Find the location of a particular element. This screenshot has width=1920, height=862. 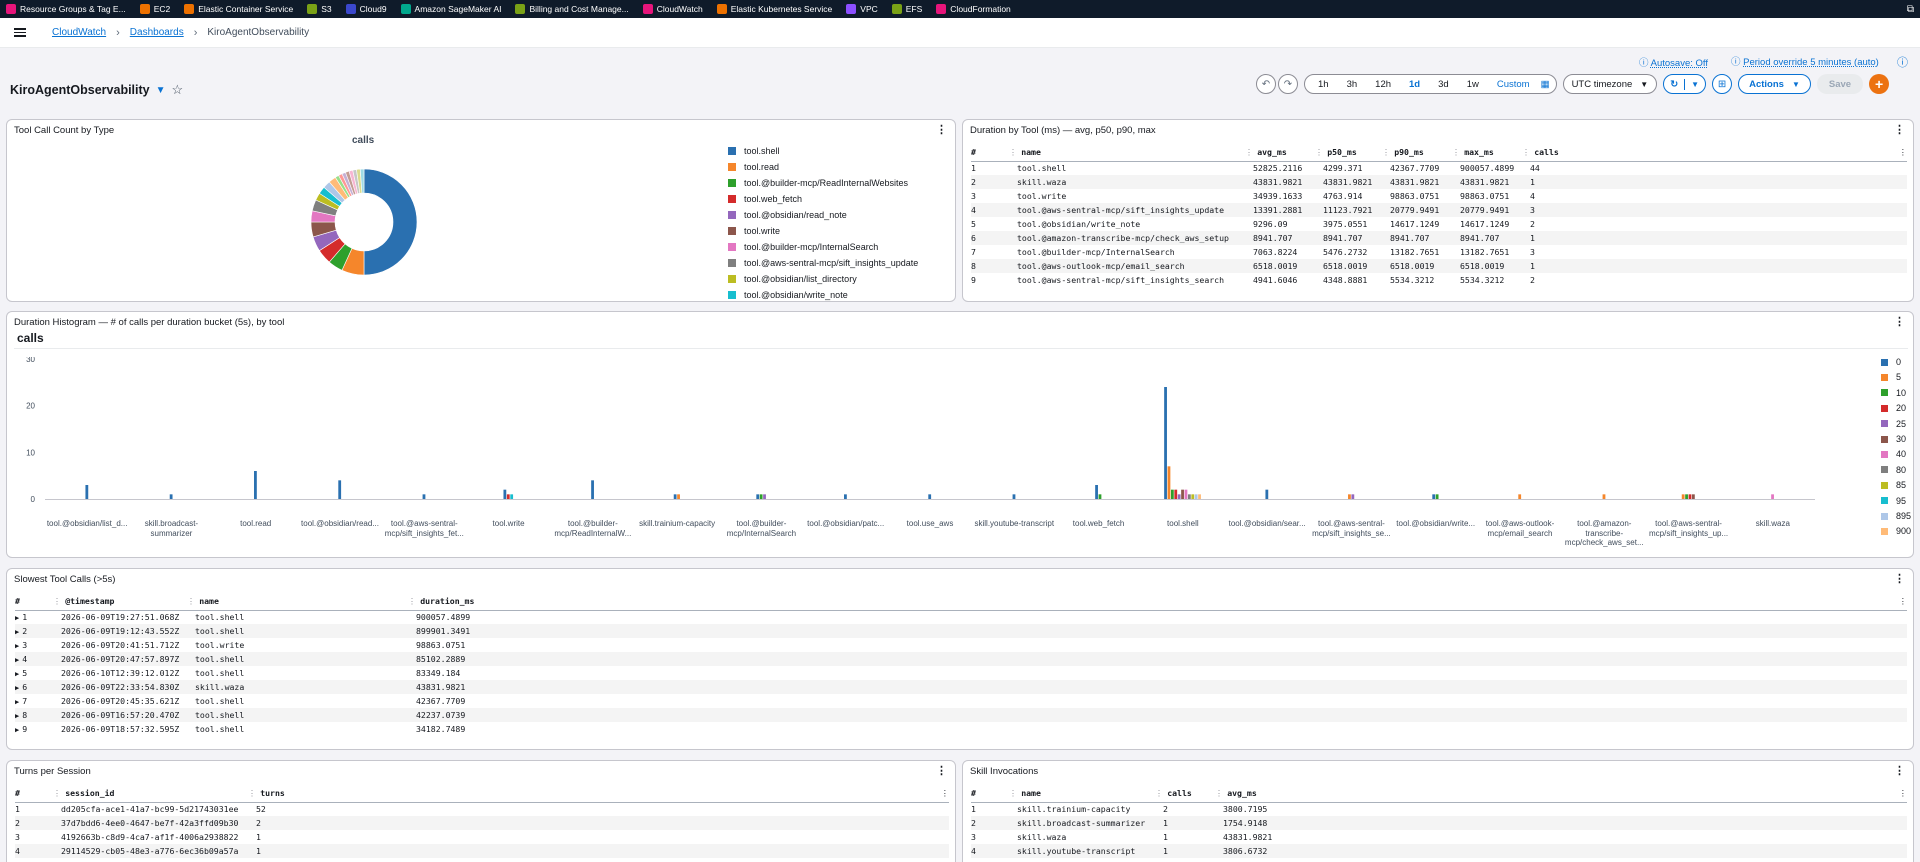

favorite-item: CloudFormation is located at coordinates (973, 9).